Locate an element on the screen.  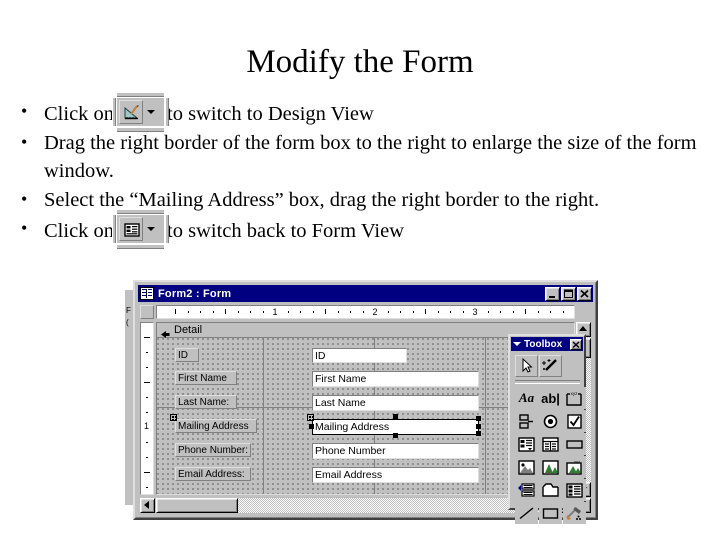
design-view-button-icon is located at coordinates (141, 112).